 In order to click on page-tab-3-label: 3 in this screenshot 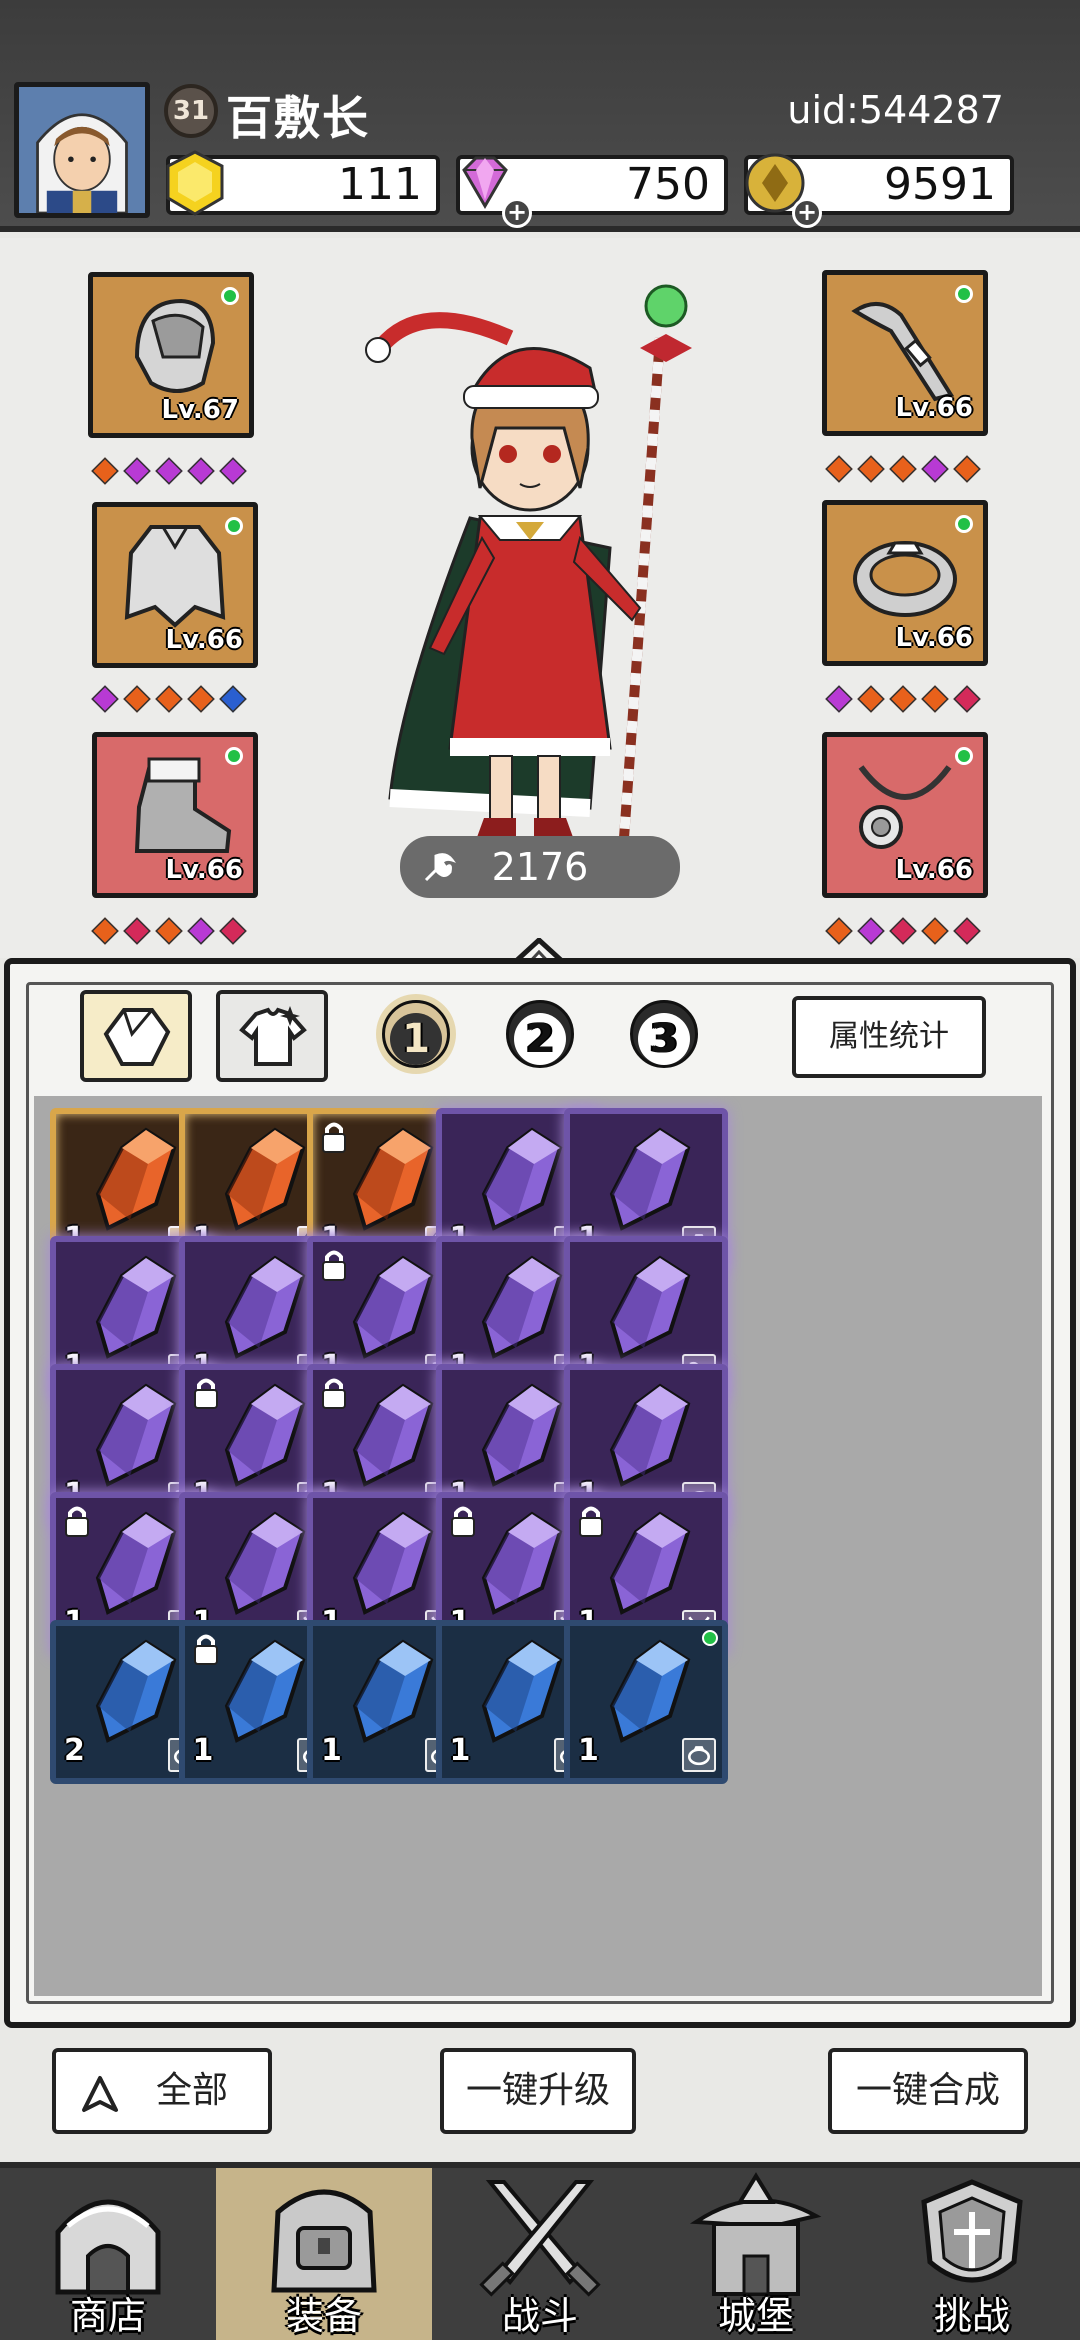, I will do `click(664, 1039)`.